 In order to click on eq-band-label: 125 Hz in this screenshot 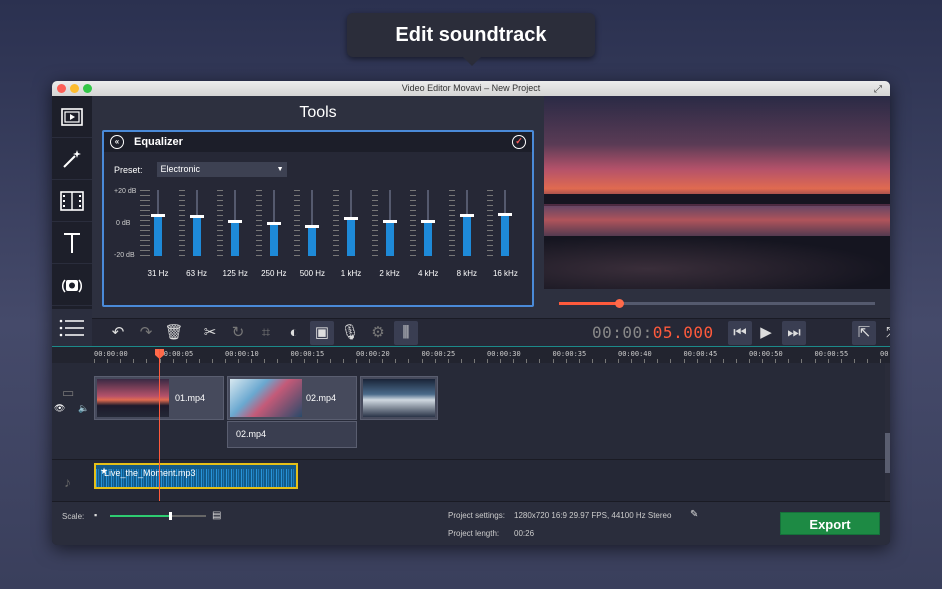, I will do `click(235, 273)`.